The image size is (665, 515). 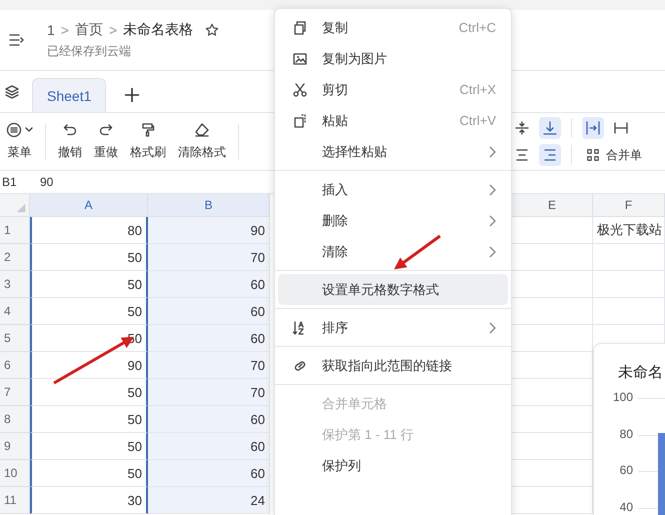 I want to click on column-header: A, so click(x=89, y=205).